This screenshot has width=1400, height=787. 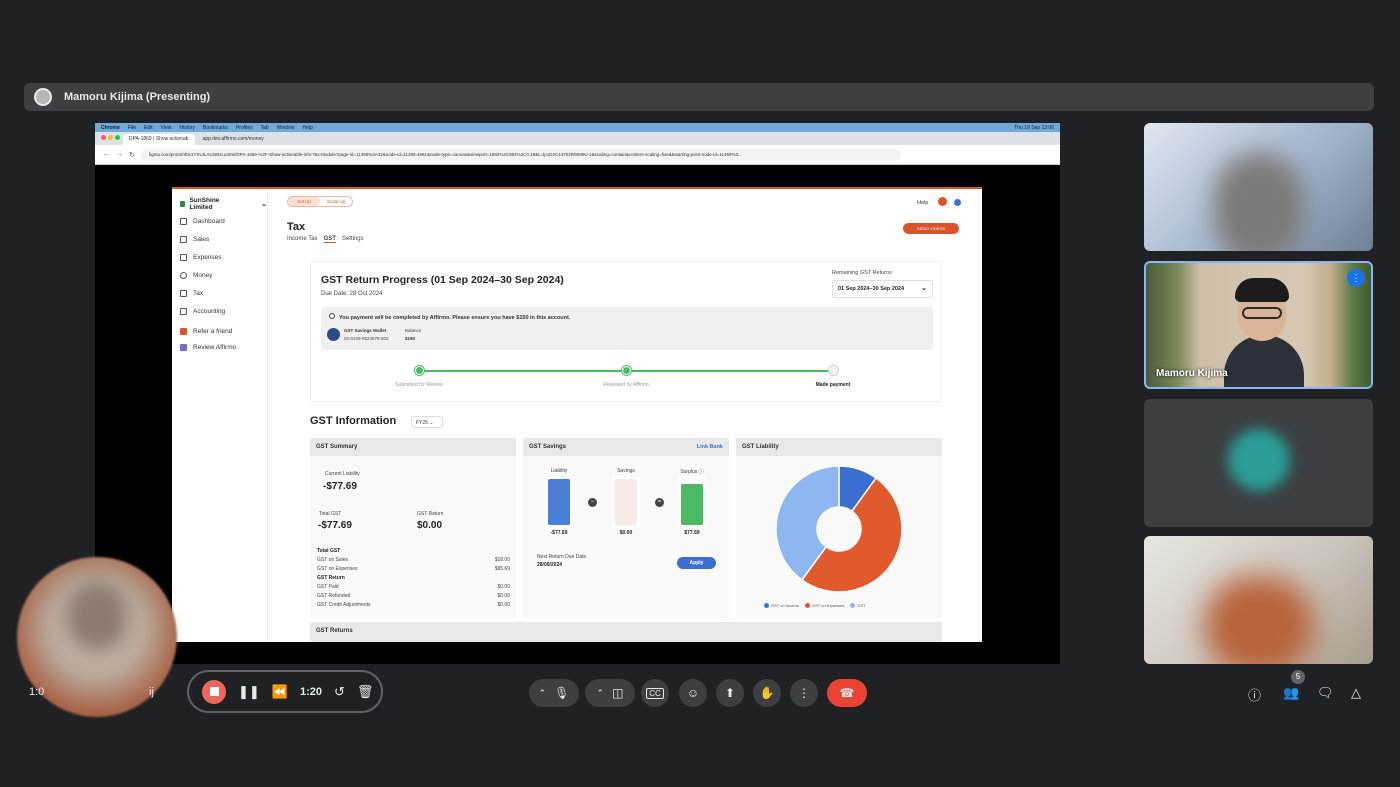 What do you see at coordinates (923, 203) in the screenshot?
I see `help-link: Help` at bounding box center [923, 203].